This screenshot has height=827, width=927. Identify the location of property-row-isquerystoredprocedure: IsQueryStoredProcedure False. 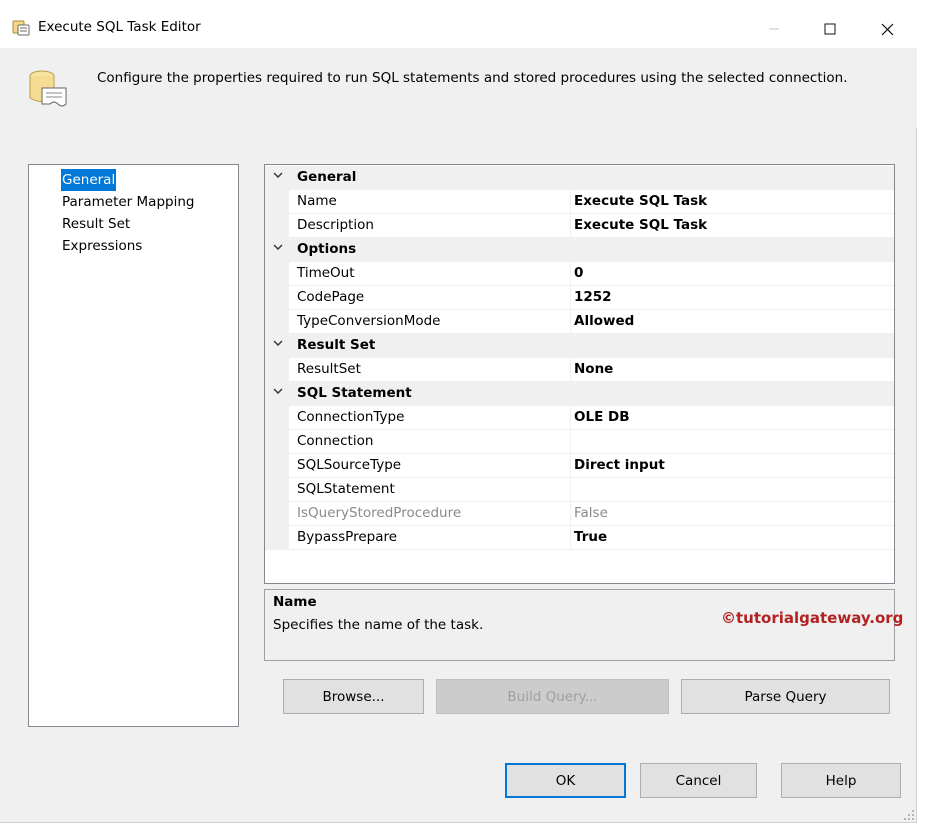
(579, 514).